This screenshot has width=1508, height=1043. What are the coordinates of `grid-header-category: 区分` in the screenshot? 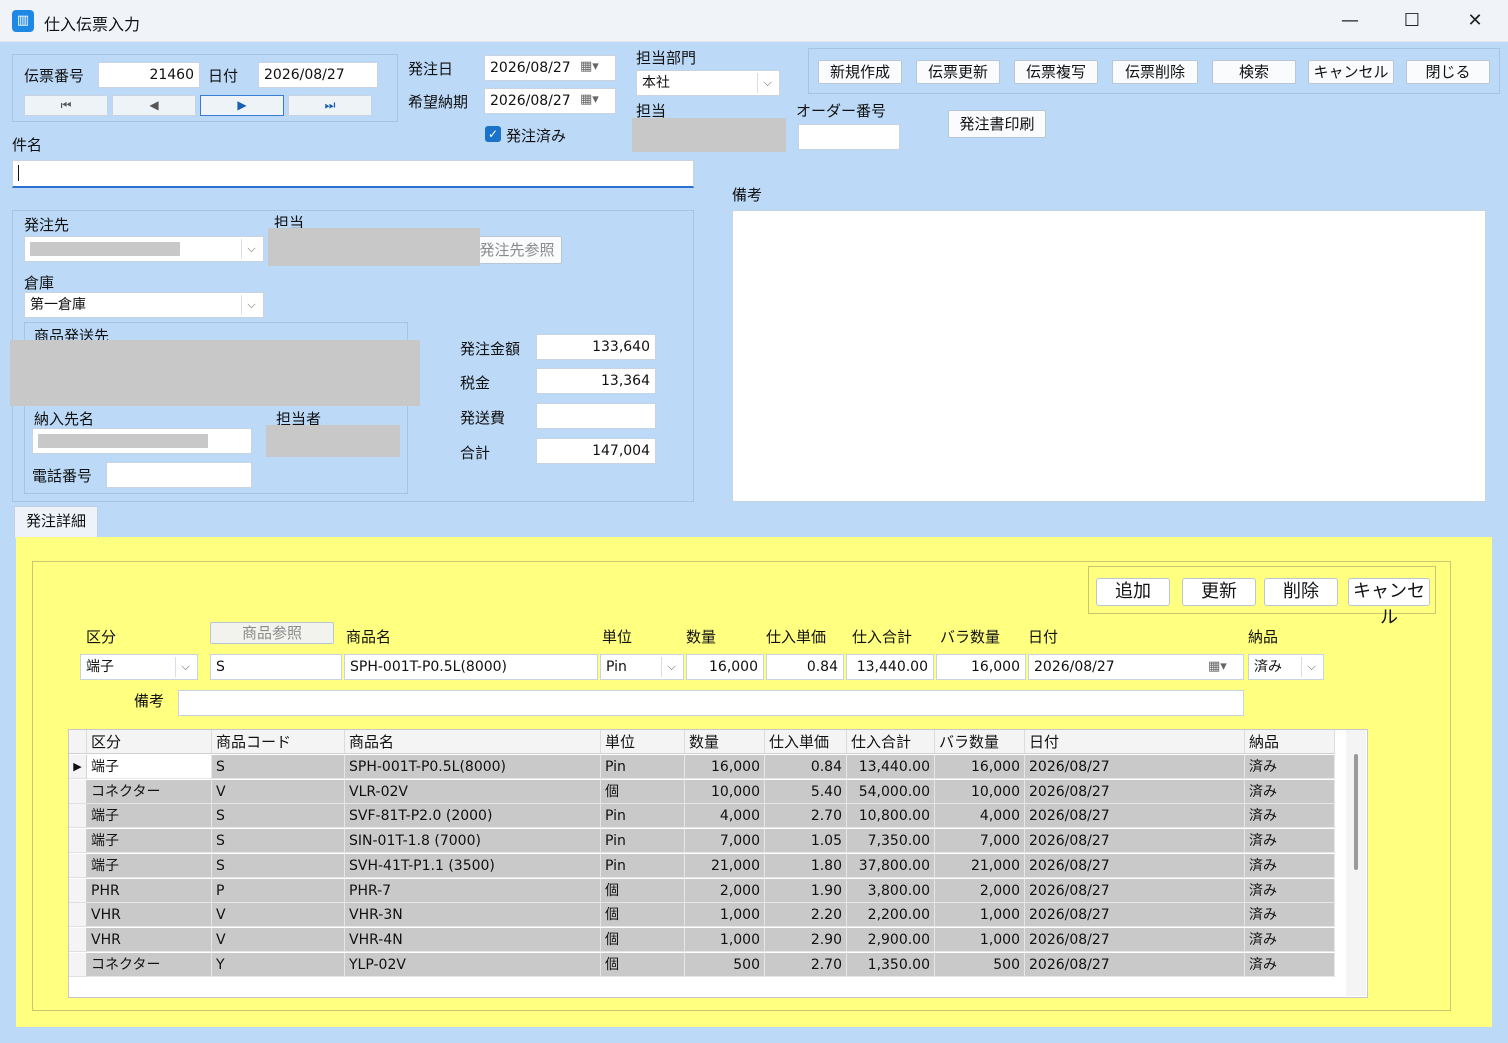 It's located at (149, 742).